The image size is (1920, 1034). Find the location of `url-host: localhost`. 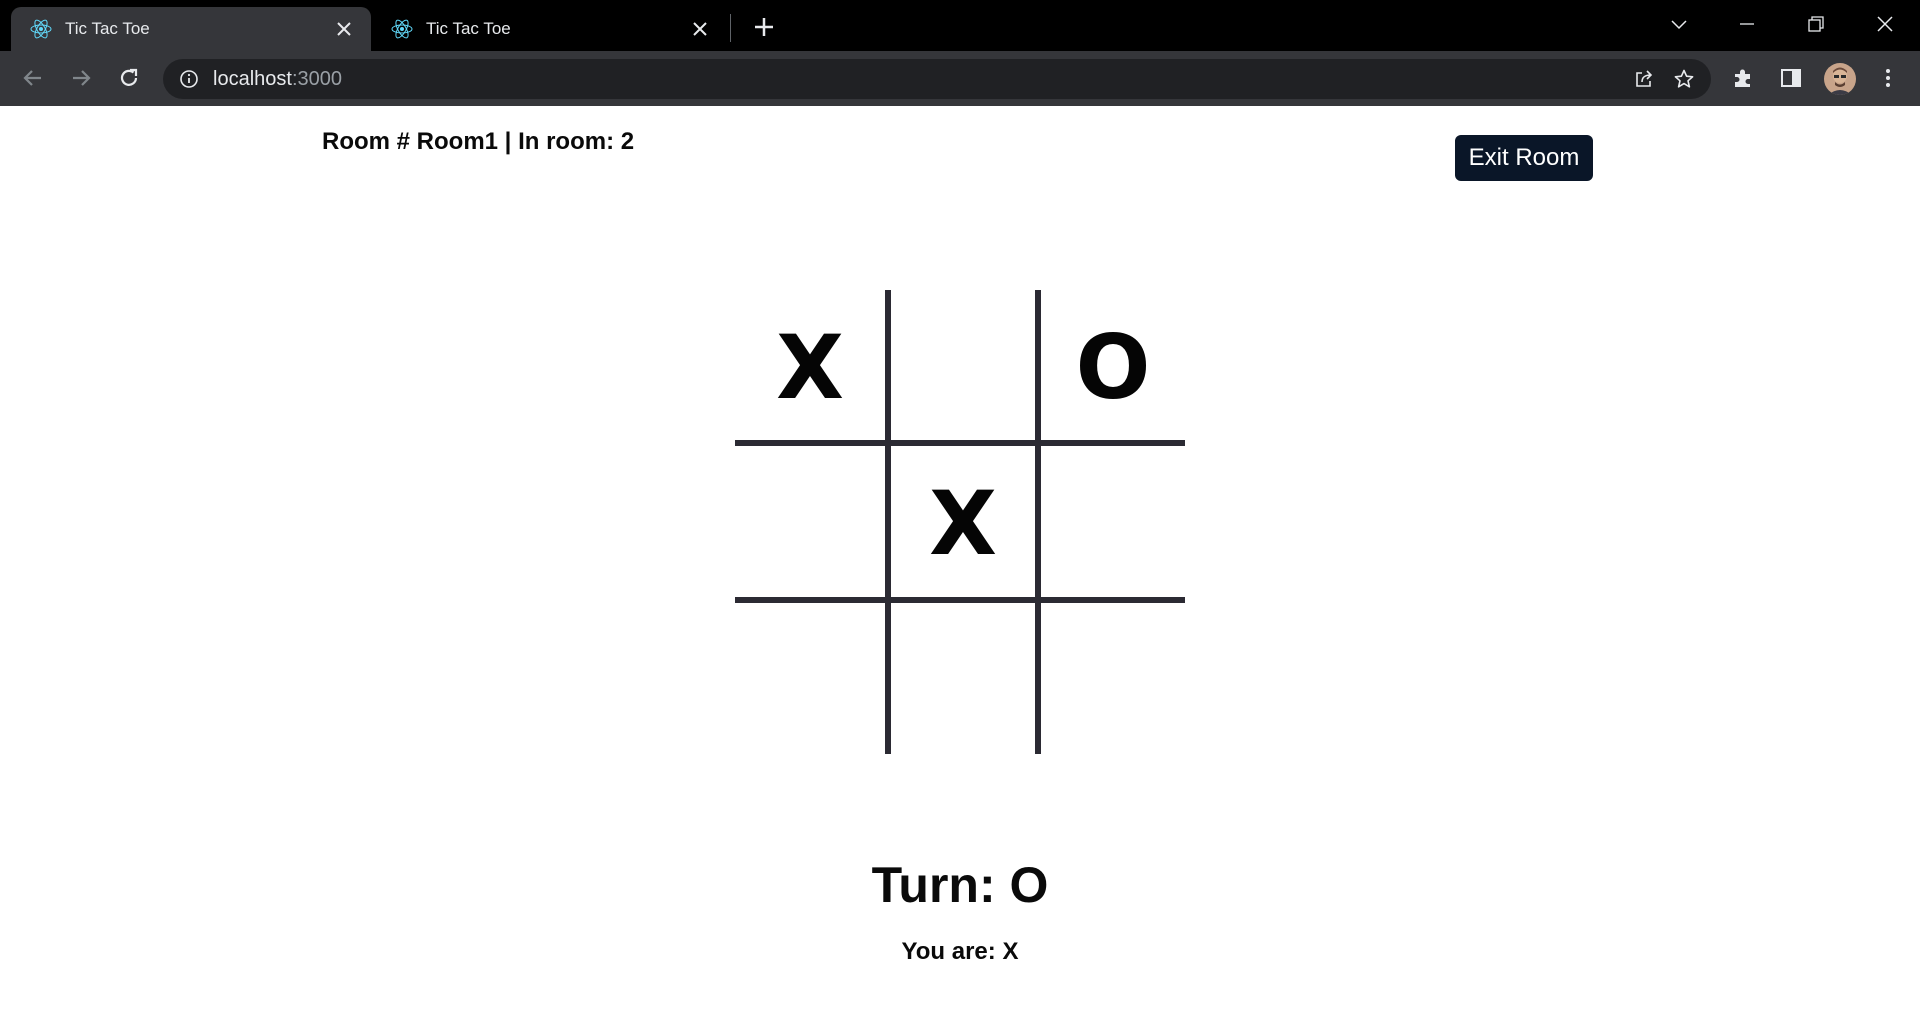

url-host: localhost is located at coordinates (252, 79).